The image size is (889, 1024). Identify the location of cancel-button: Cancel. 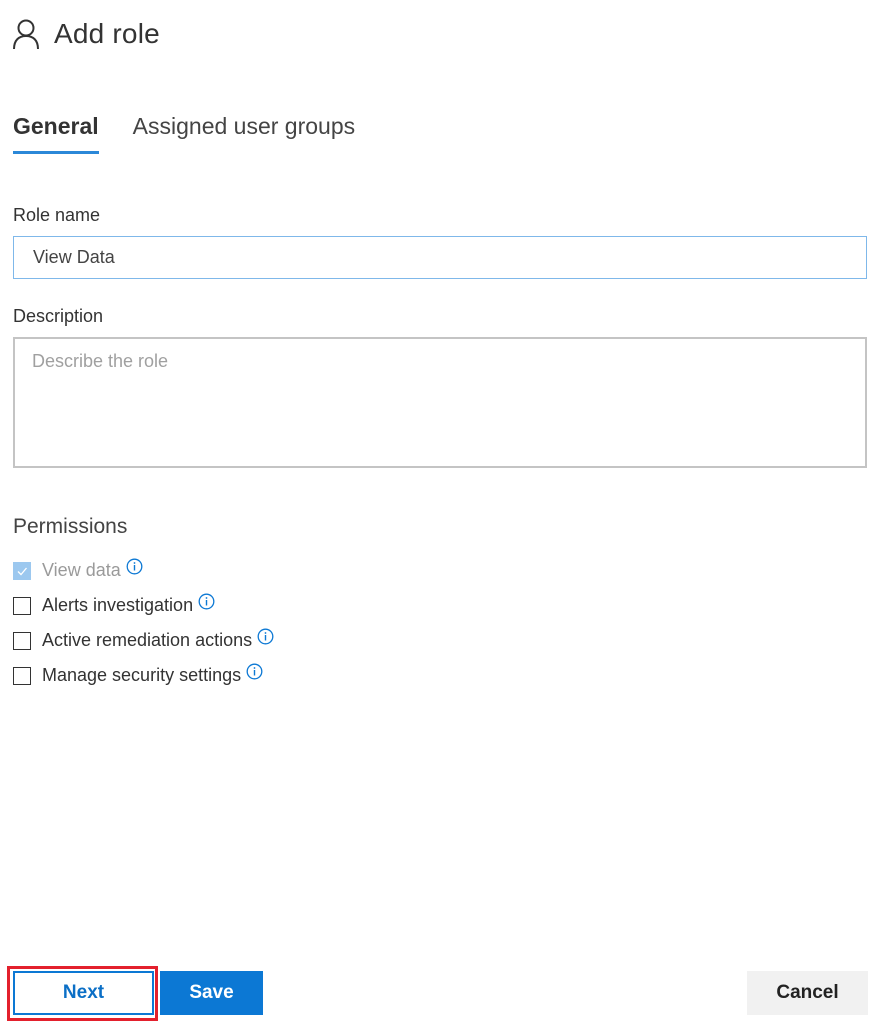
(807, 993).